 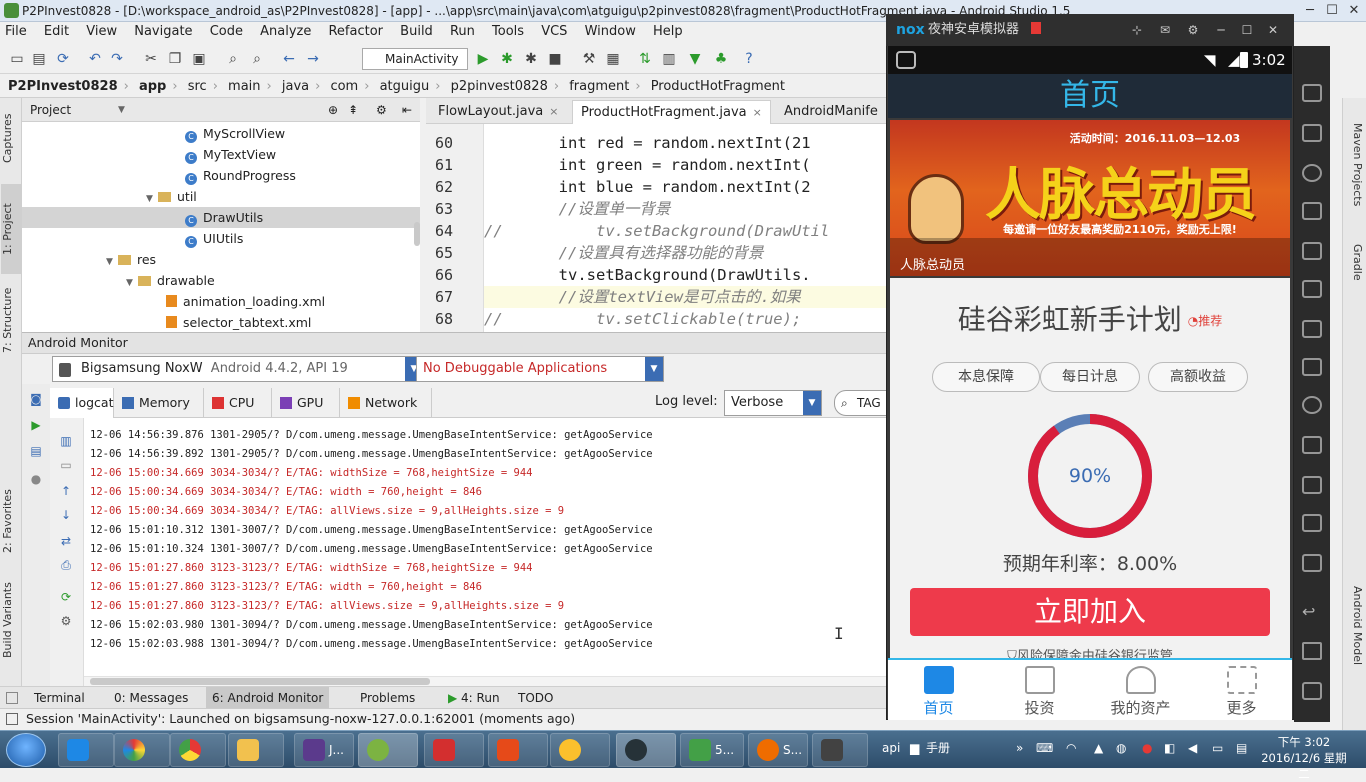 What do you see at coordinates (214, 238) in the screenshot?
I see `tree-item-uiutils: C UIUtils` at bounding box center [214, 238].